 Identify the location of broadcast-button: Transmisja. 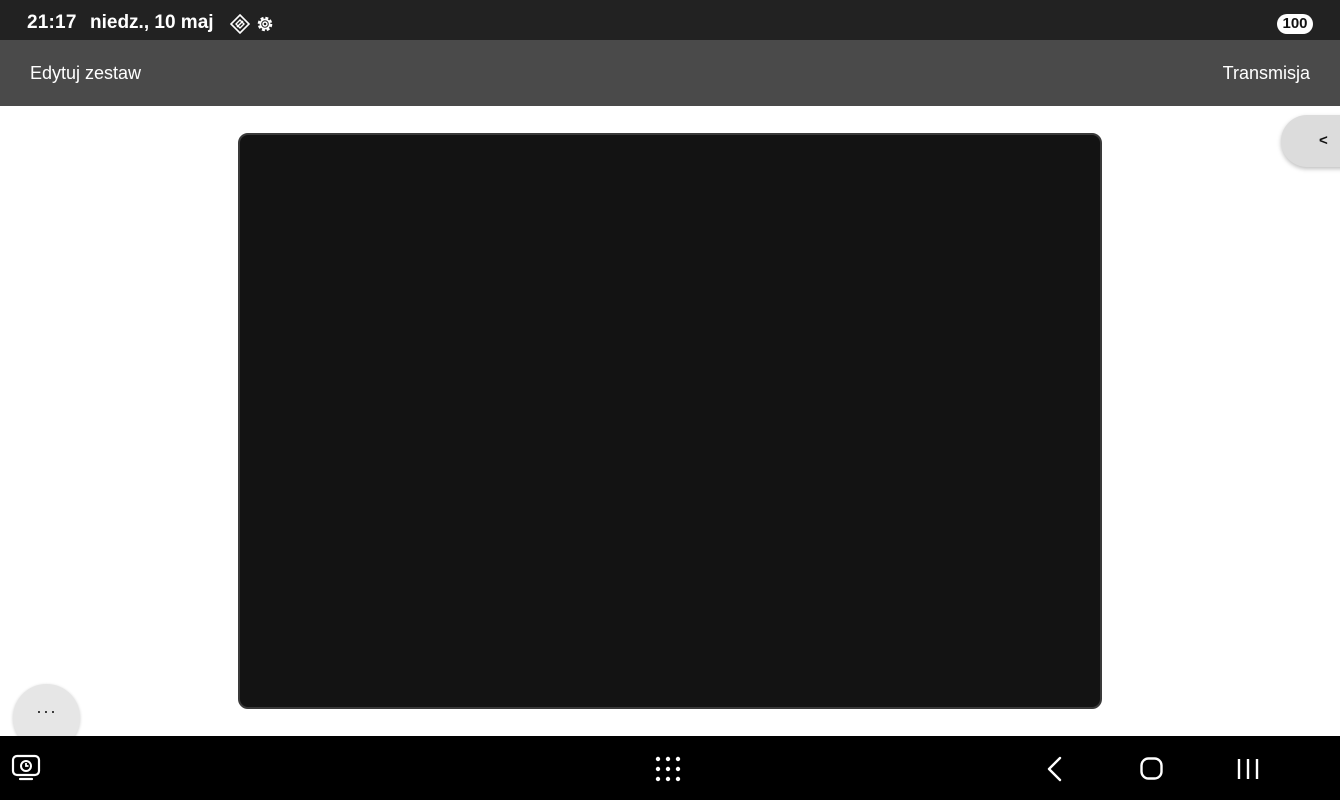
(1266, 73).